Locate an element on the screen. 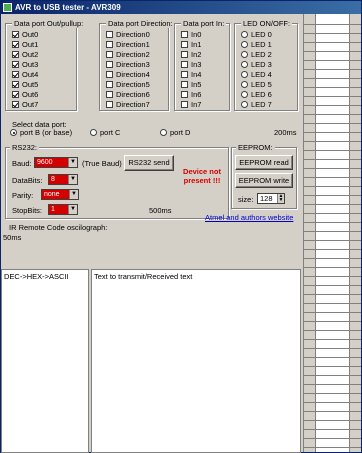 The height and width of the screenshot is (453, 362). out-label-7: Out7 is located at coordinates (30, 104).